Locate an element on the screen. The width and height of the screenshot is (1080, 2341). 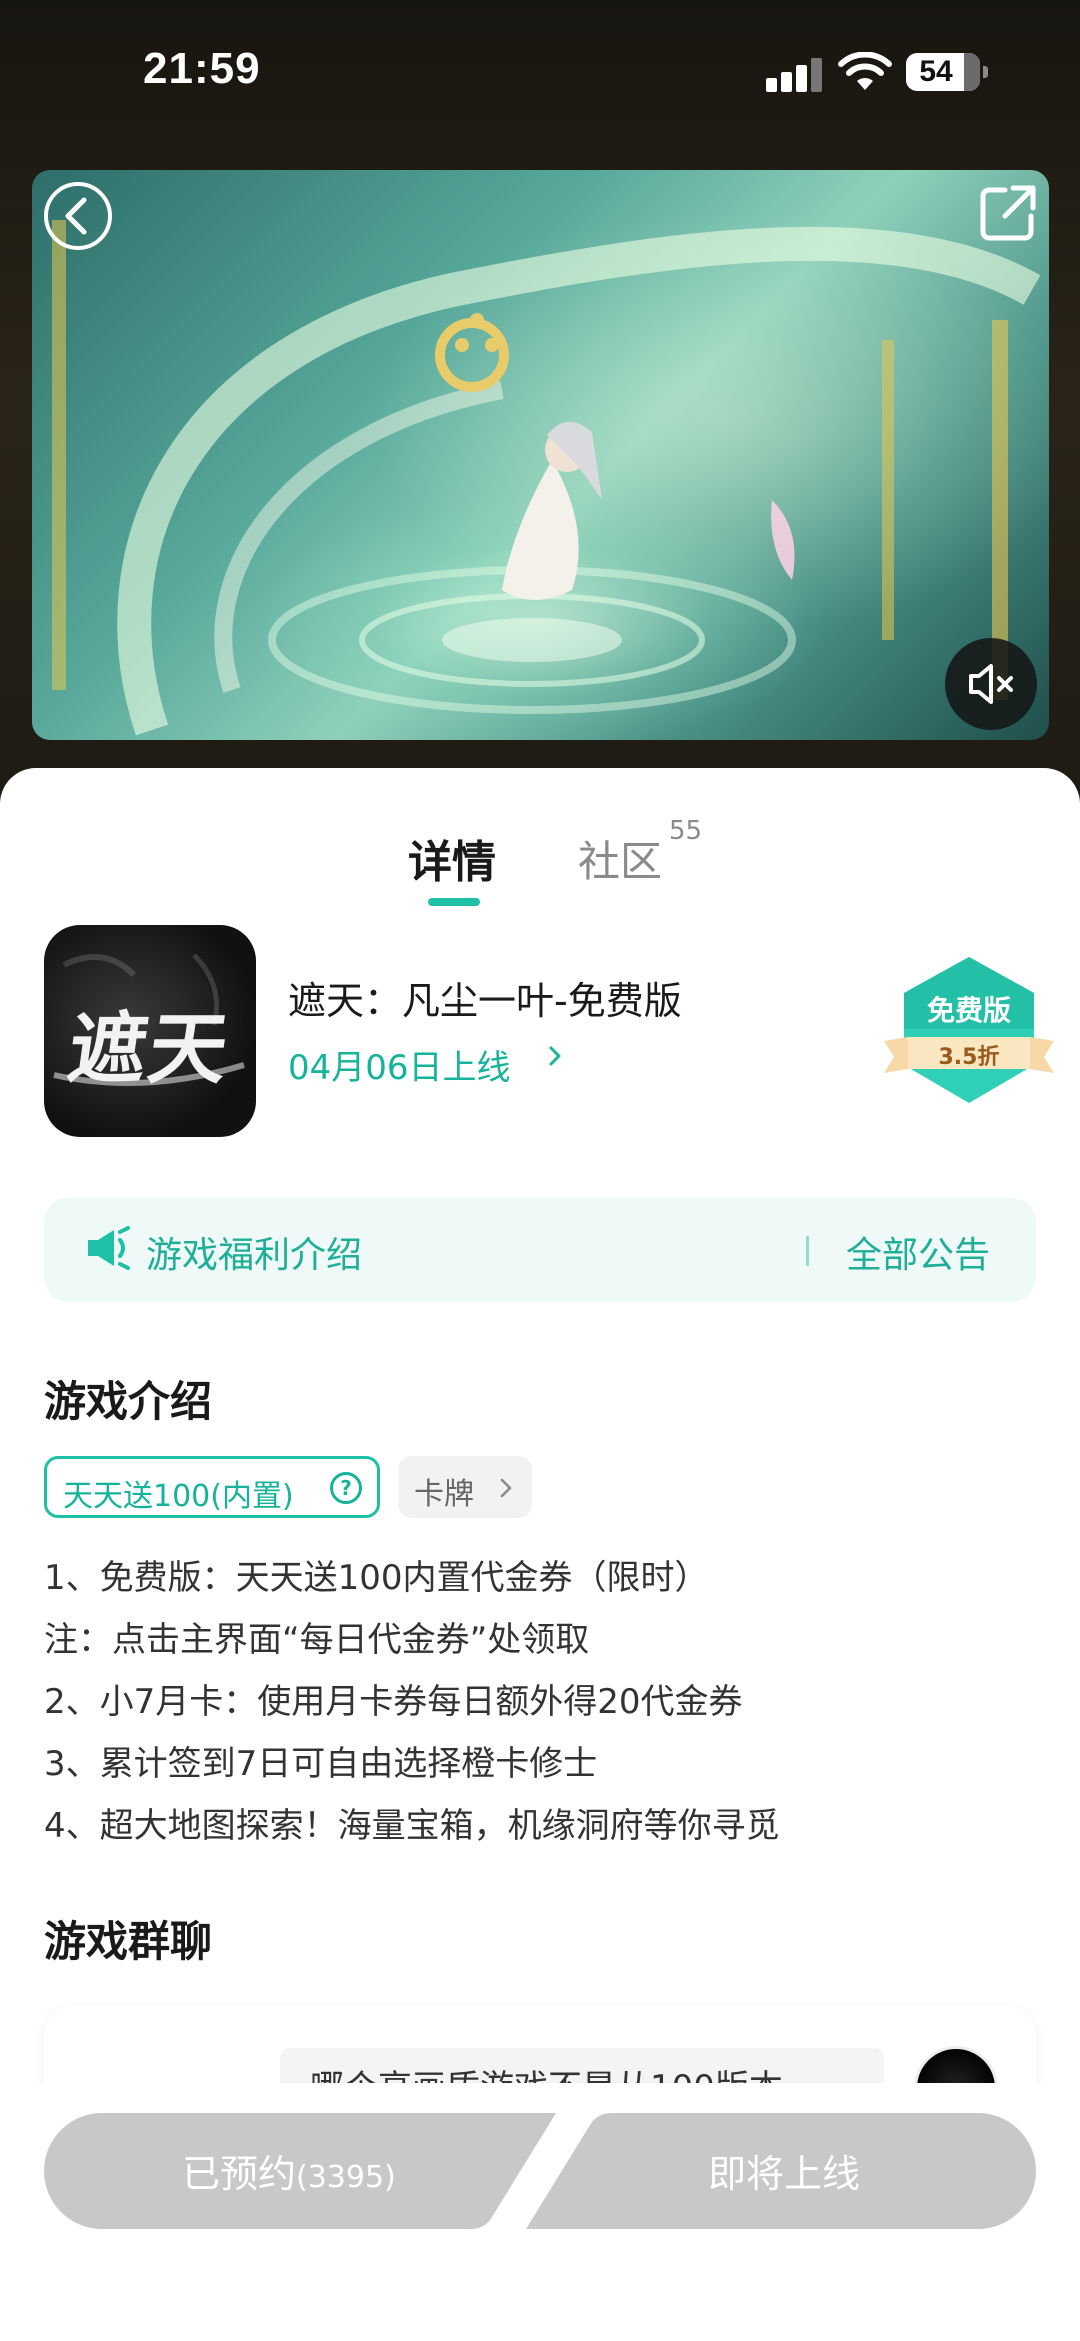
share-icon is located at coordinates (1008, 213).